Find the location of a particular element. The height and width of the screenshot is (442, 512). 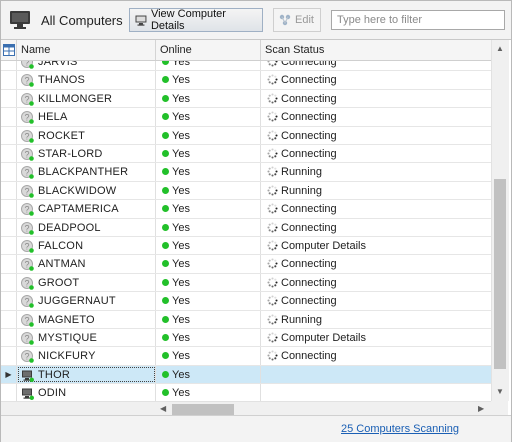

computers-scanning-link: 25 Computers Scanning is located at coordinates (400, 429).